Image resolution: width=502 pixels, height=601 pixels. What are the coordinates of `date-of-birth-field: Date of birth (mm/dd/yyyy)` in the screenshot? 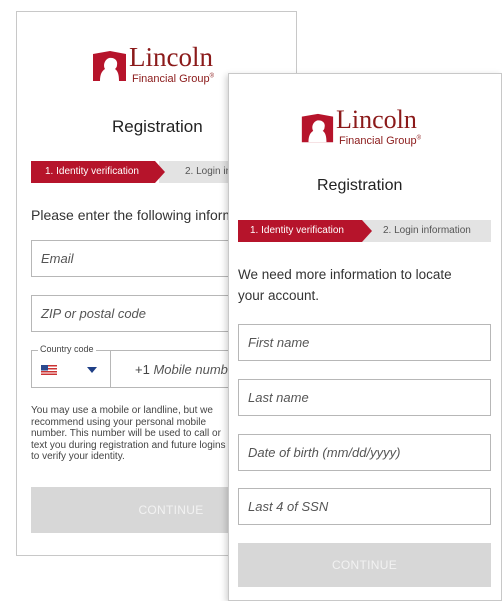 It's located at (364, 452).